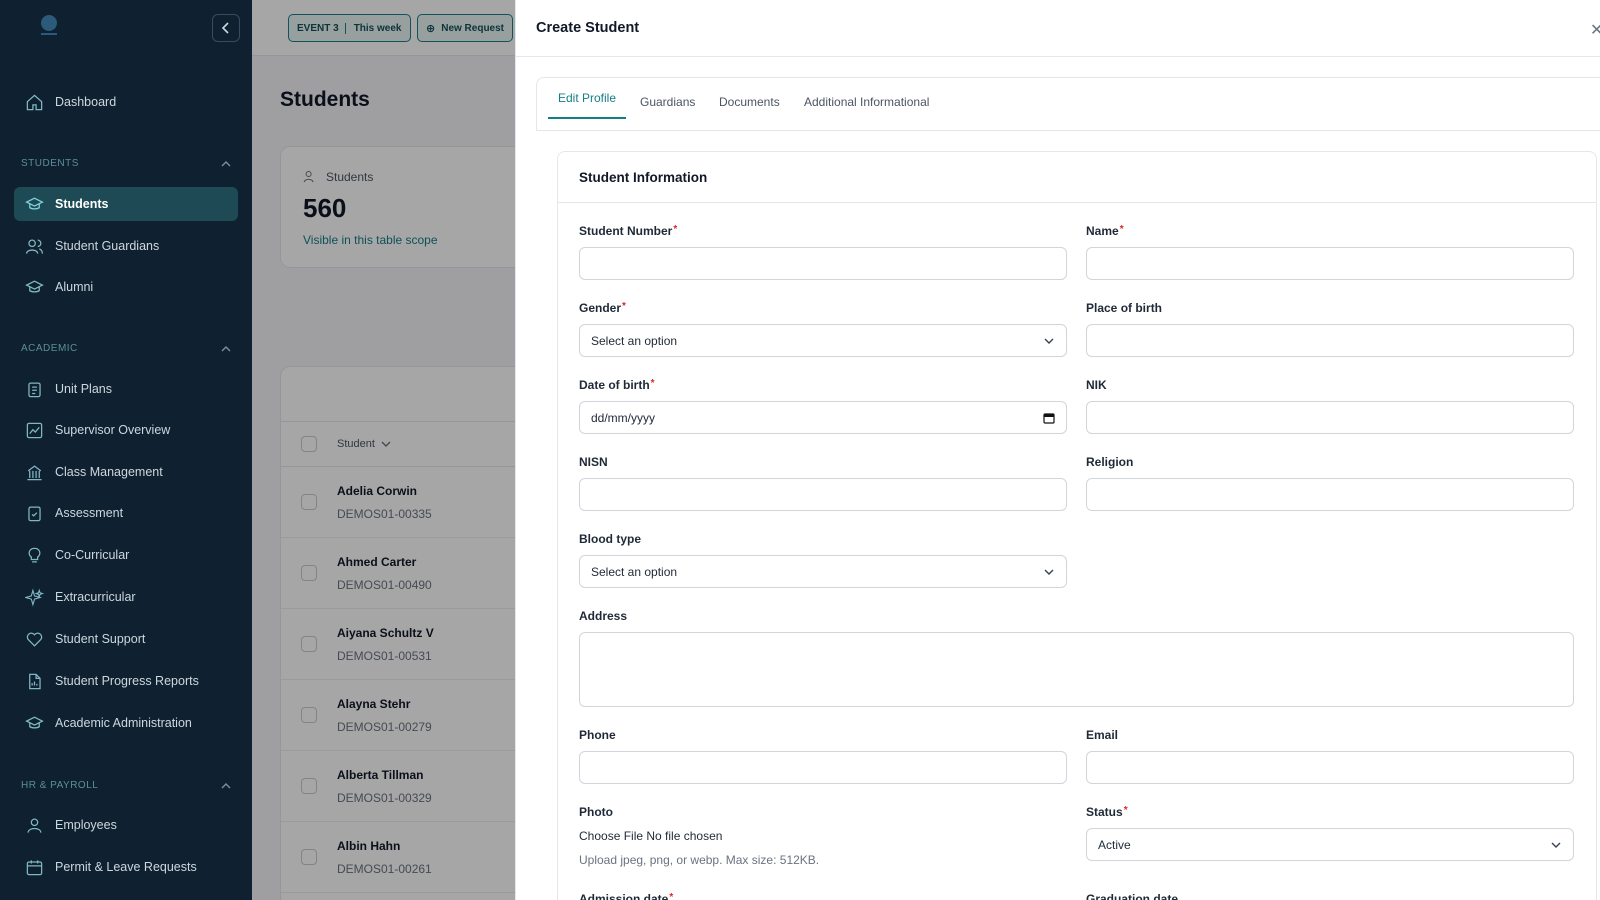 The image size is (1600, 900). Describe the element at coordinates (823, 767) in the screenshot. I see `phone-input` at that location.